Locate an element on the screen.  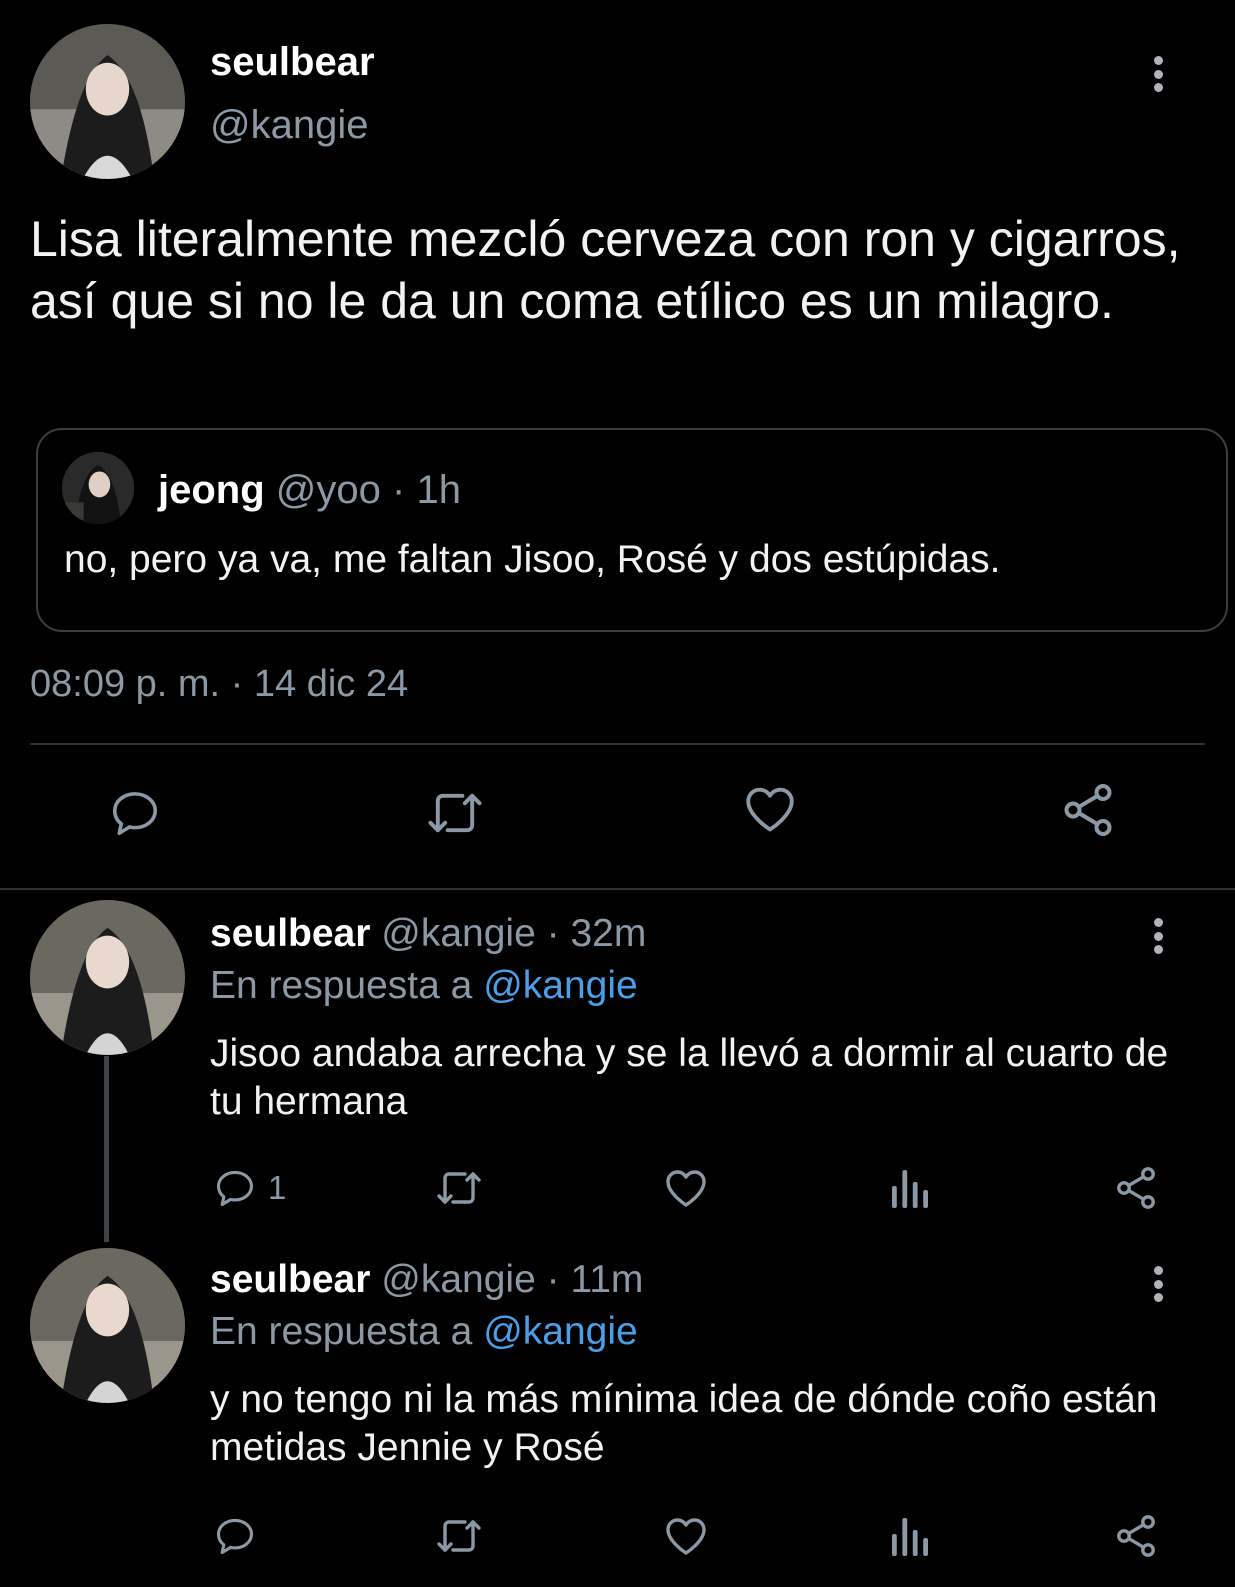
author-handle: @kangie is located at coordinates (289, 125).